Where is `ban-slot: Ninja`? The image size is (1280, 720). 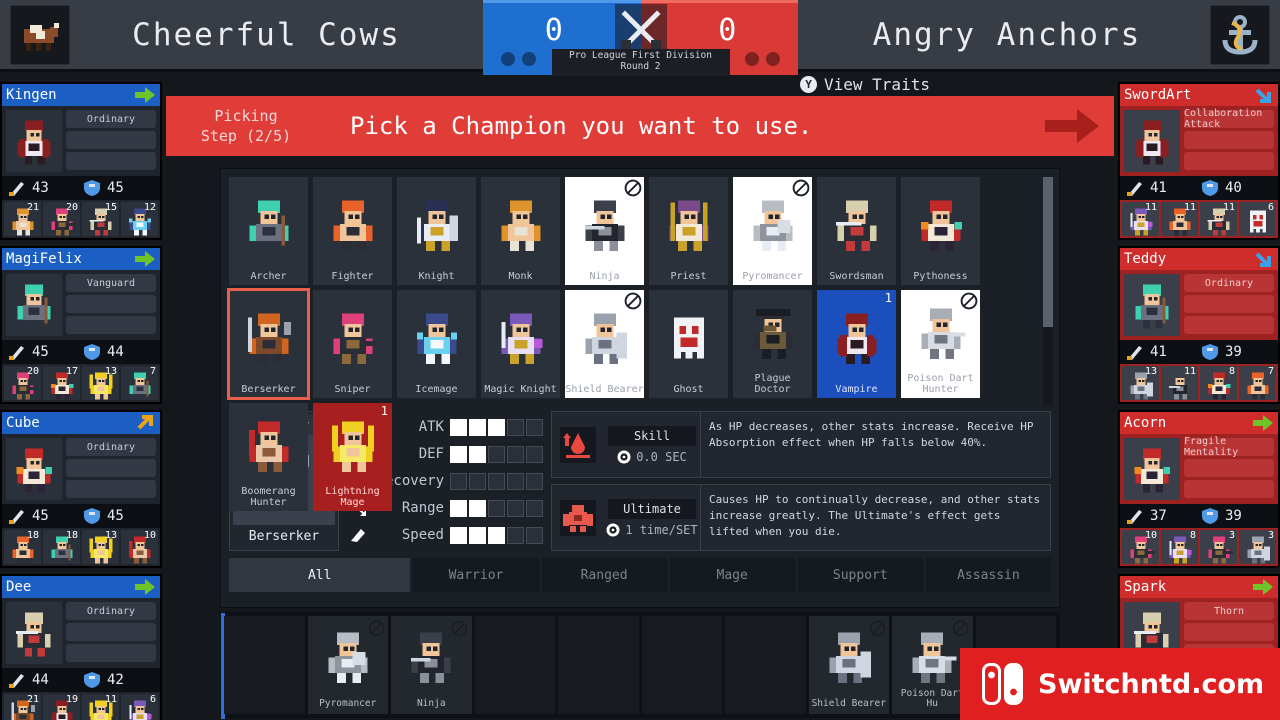
ban-slot: Ninja is located at coordinates (431, 665).